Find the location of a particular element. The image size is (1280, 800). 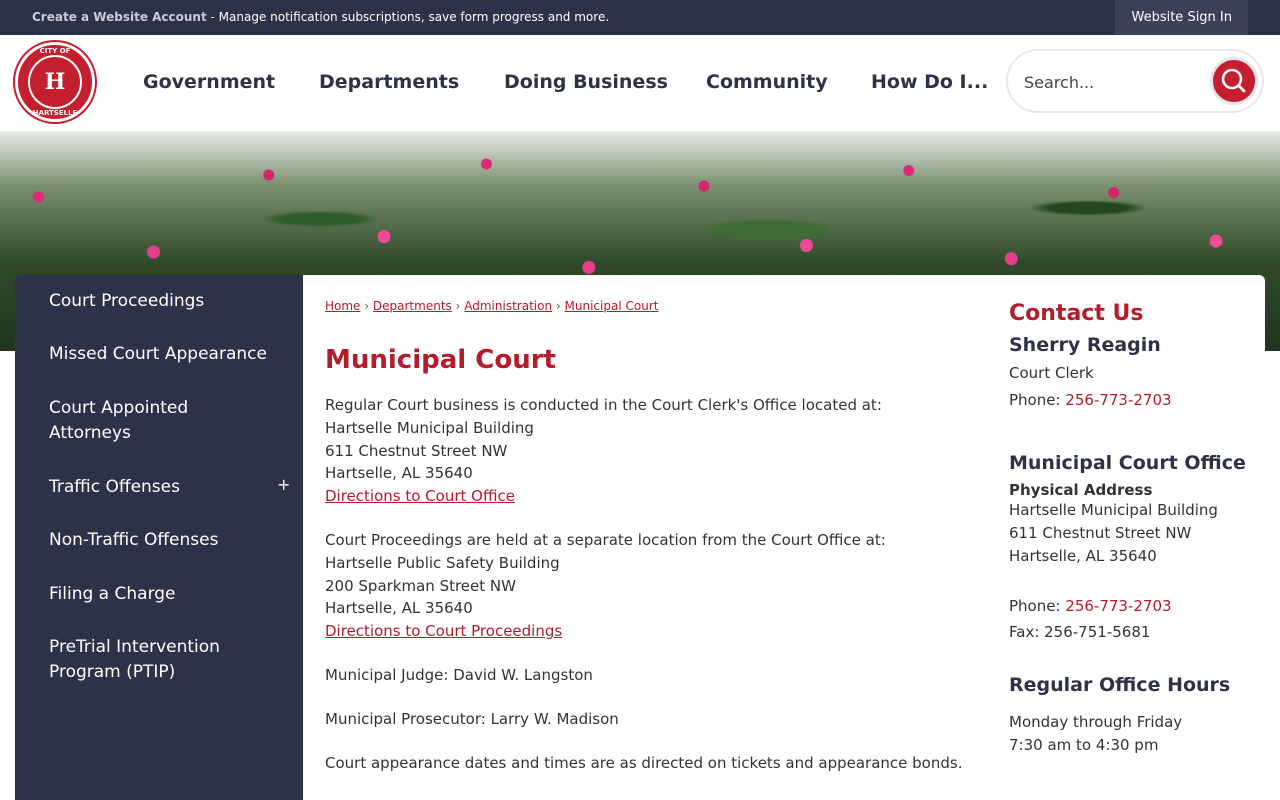

sidebar-item-court-appointed-attorneys: Court Appointed Attorneys is located at coordinates (134, 421).